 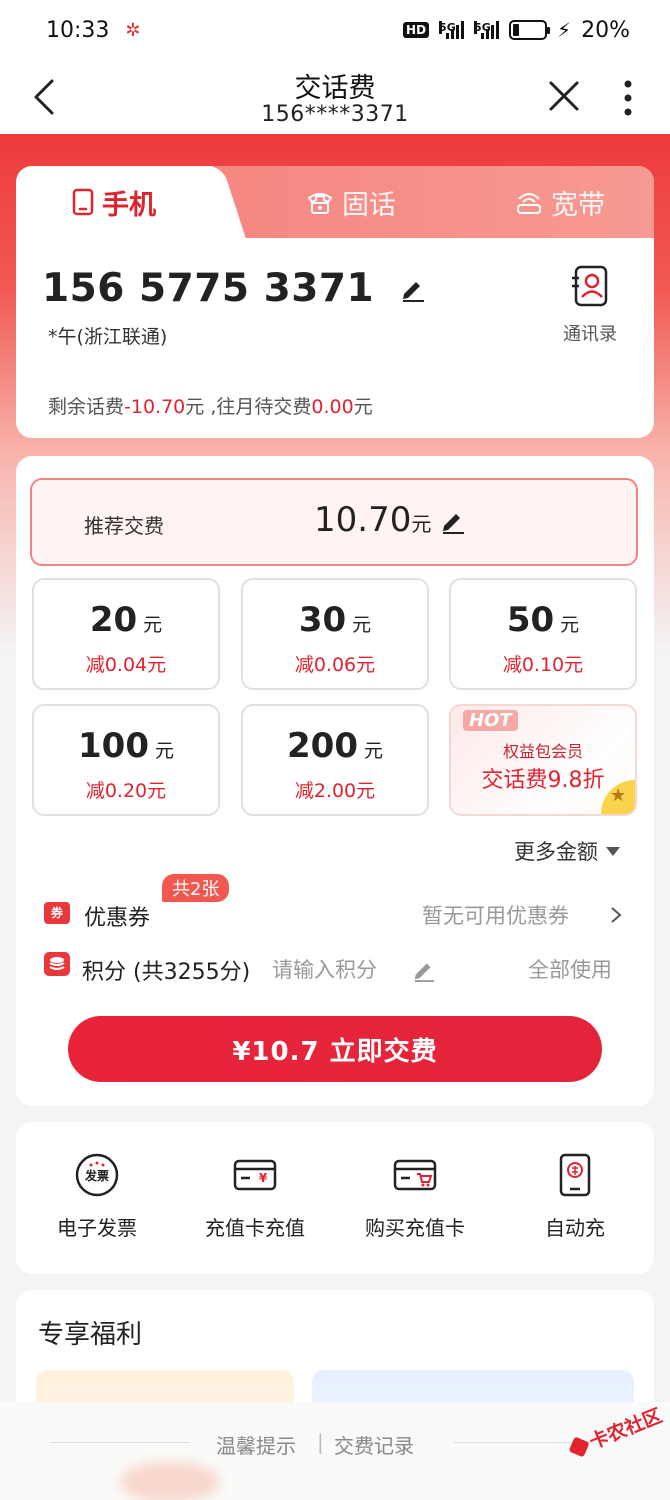 What do you see at coordinates (570, 969) in the screenshot?
I see `use-all-points-button: 全部使用` at bounding box center [570, 969].